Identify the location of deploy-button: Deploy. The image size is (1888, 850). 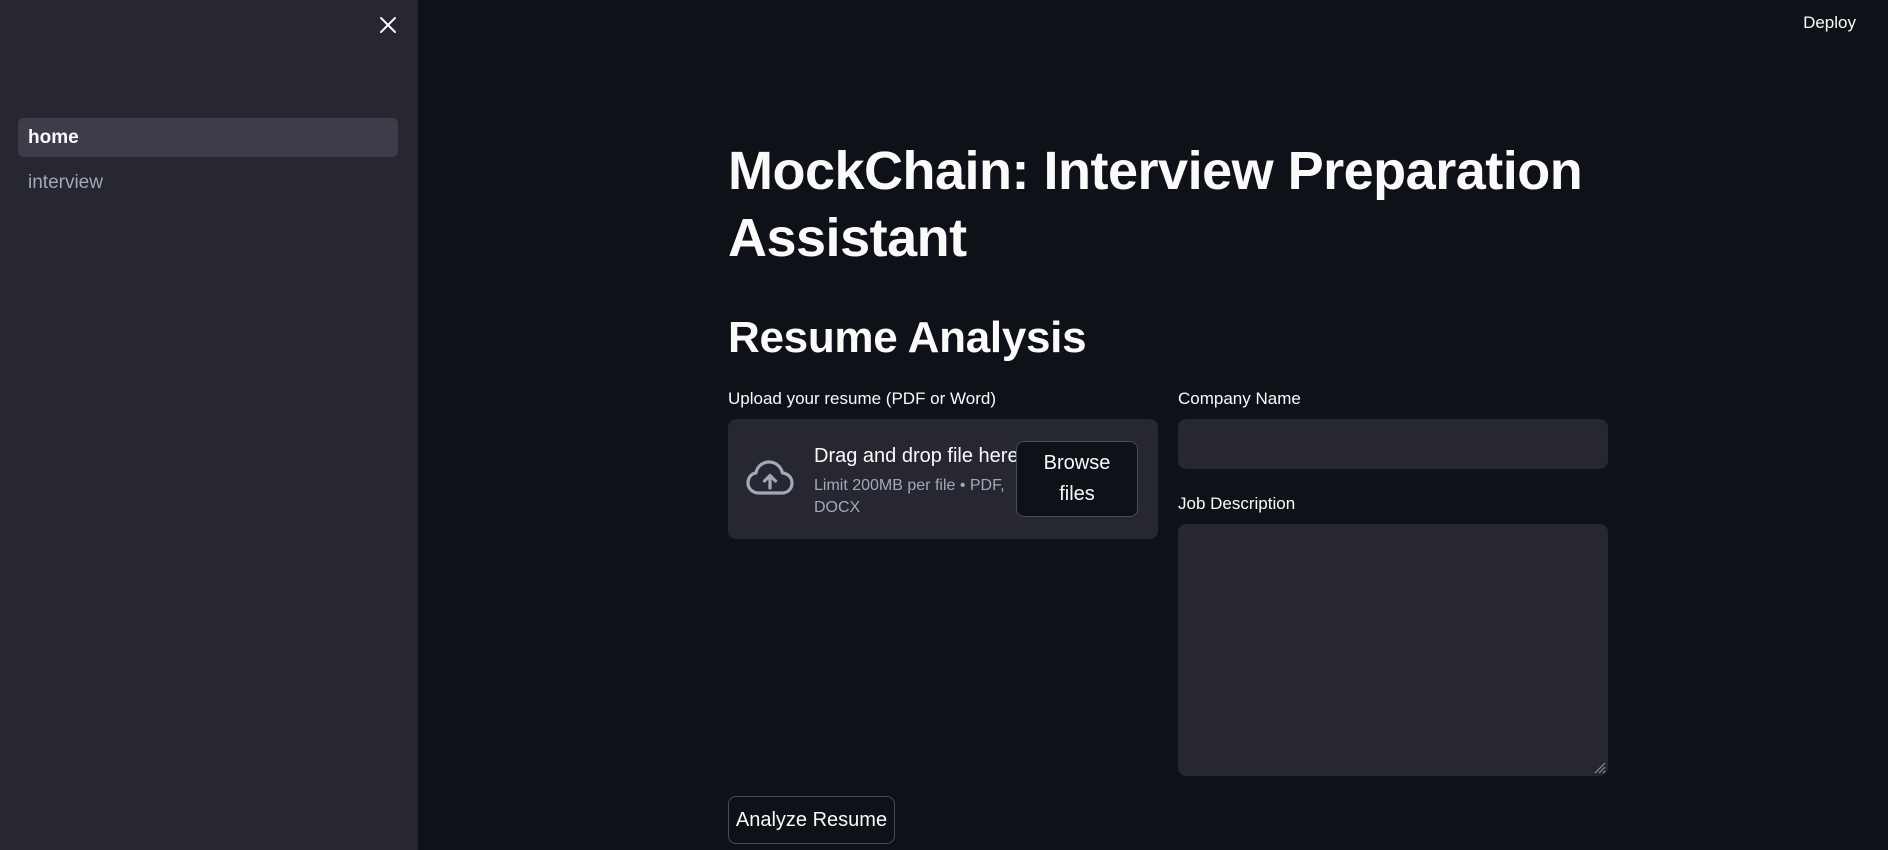
(1829, 23).